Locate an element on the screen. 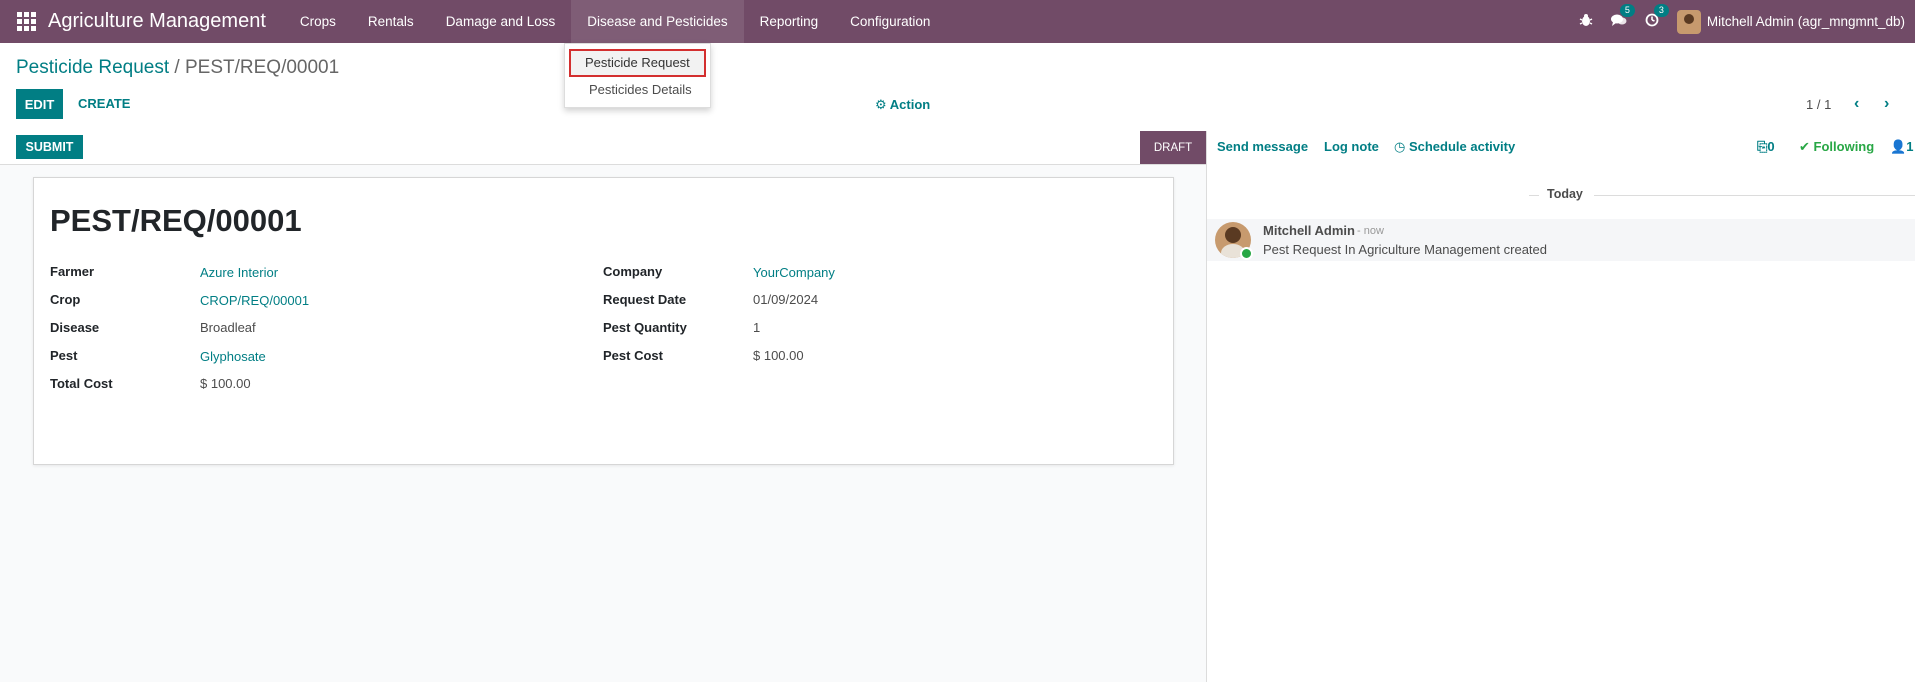 Image resolution: width=1915 pixels, height=682 pixels. disease-pesticides-dropdown: Pesticide Request Pesticides Details is located at coordinates (637, 75).